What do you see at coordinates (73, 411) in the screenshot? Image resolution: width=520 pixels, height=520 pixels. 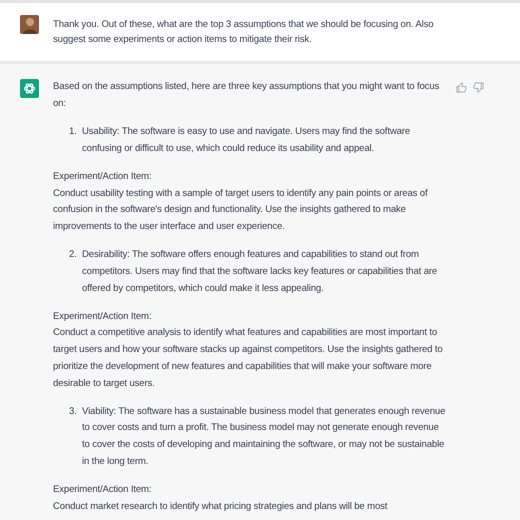 I see `list-number: 3.` at bounding box center [73, 411].